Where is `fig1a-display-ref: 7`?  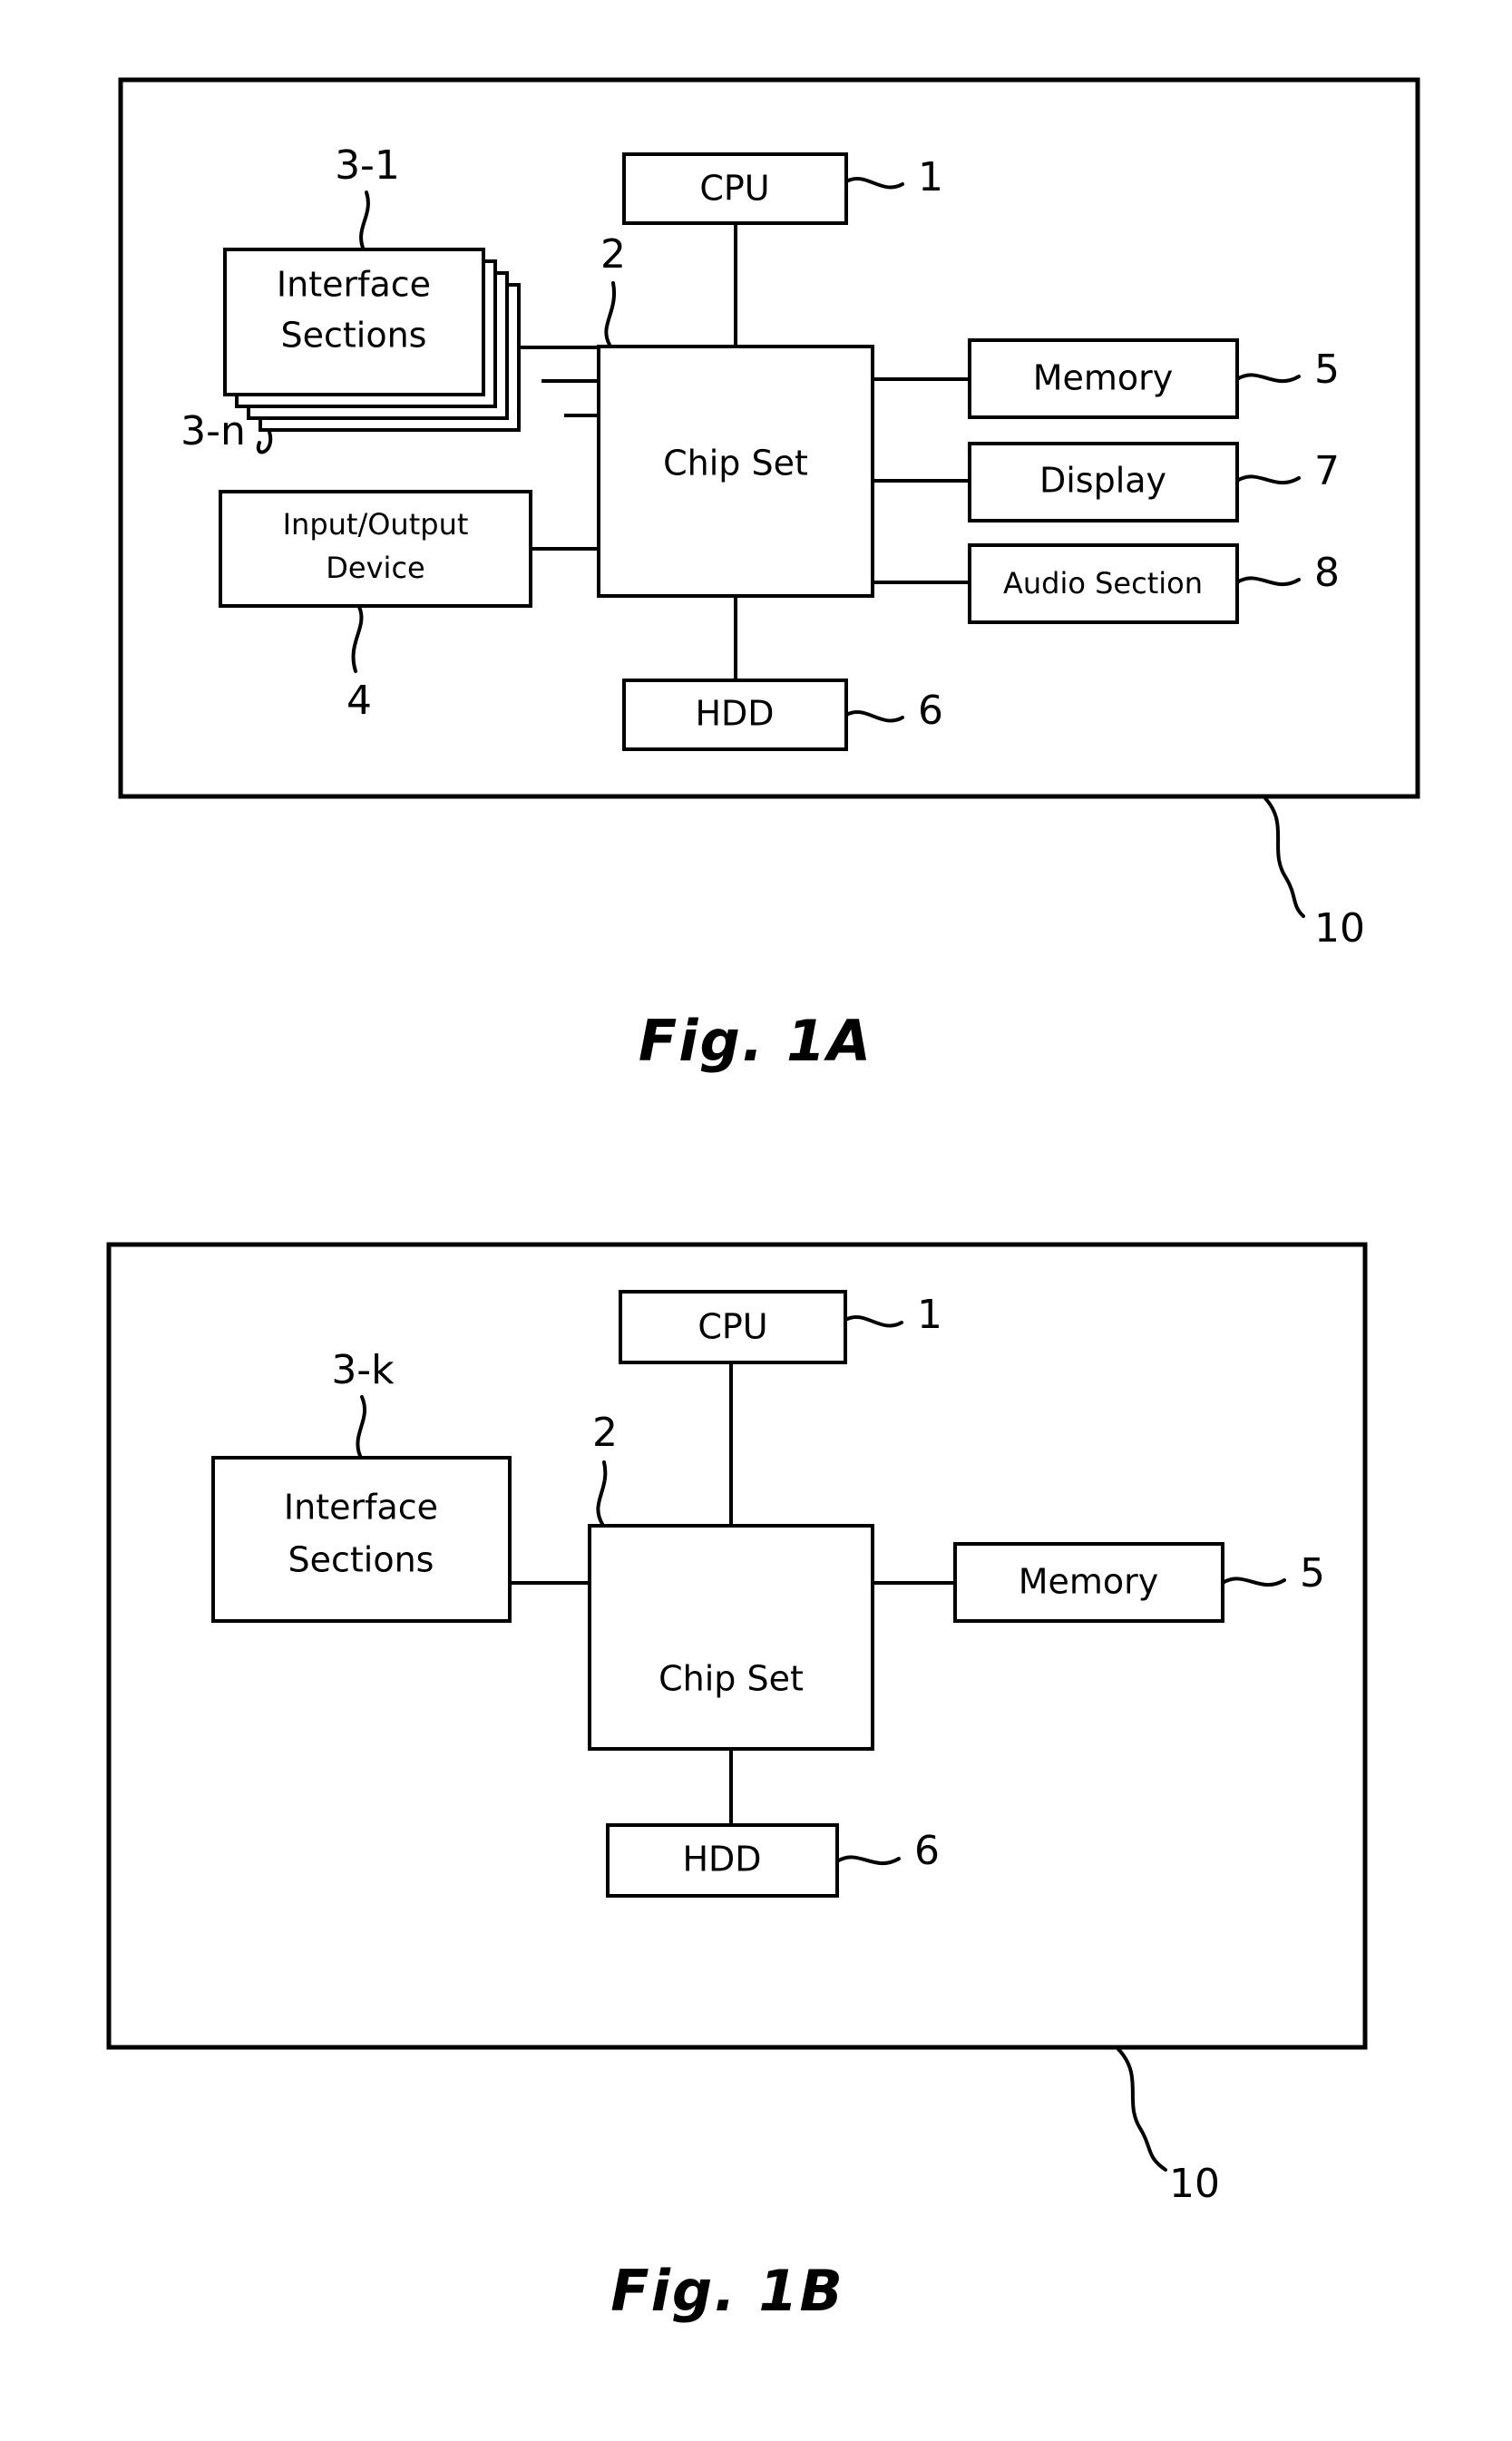 fig1a-display-ref: 7 is located at coordinates (1327, 471).